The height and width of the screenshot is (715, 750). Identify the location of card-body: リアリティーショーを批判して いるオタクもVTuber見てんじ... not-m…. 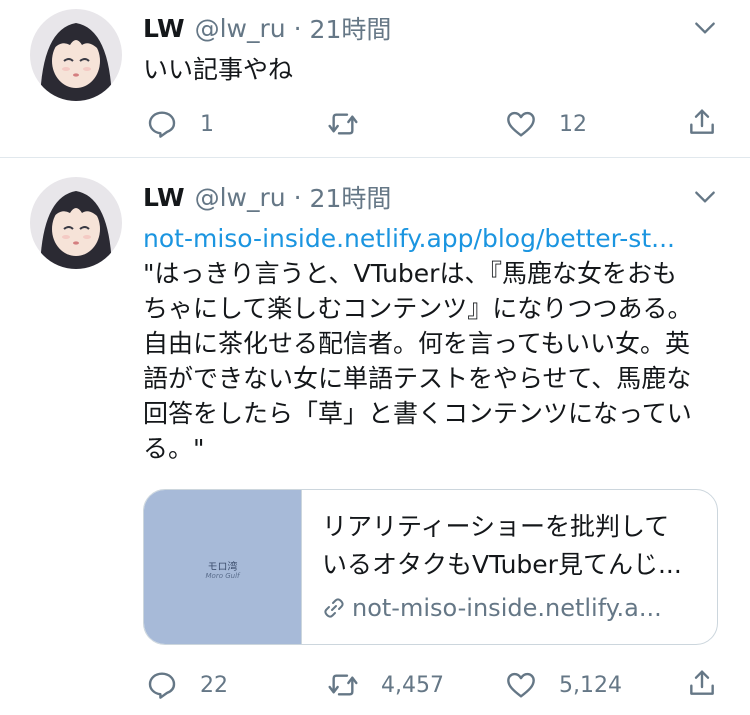
(512, 565).